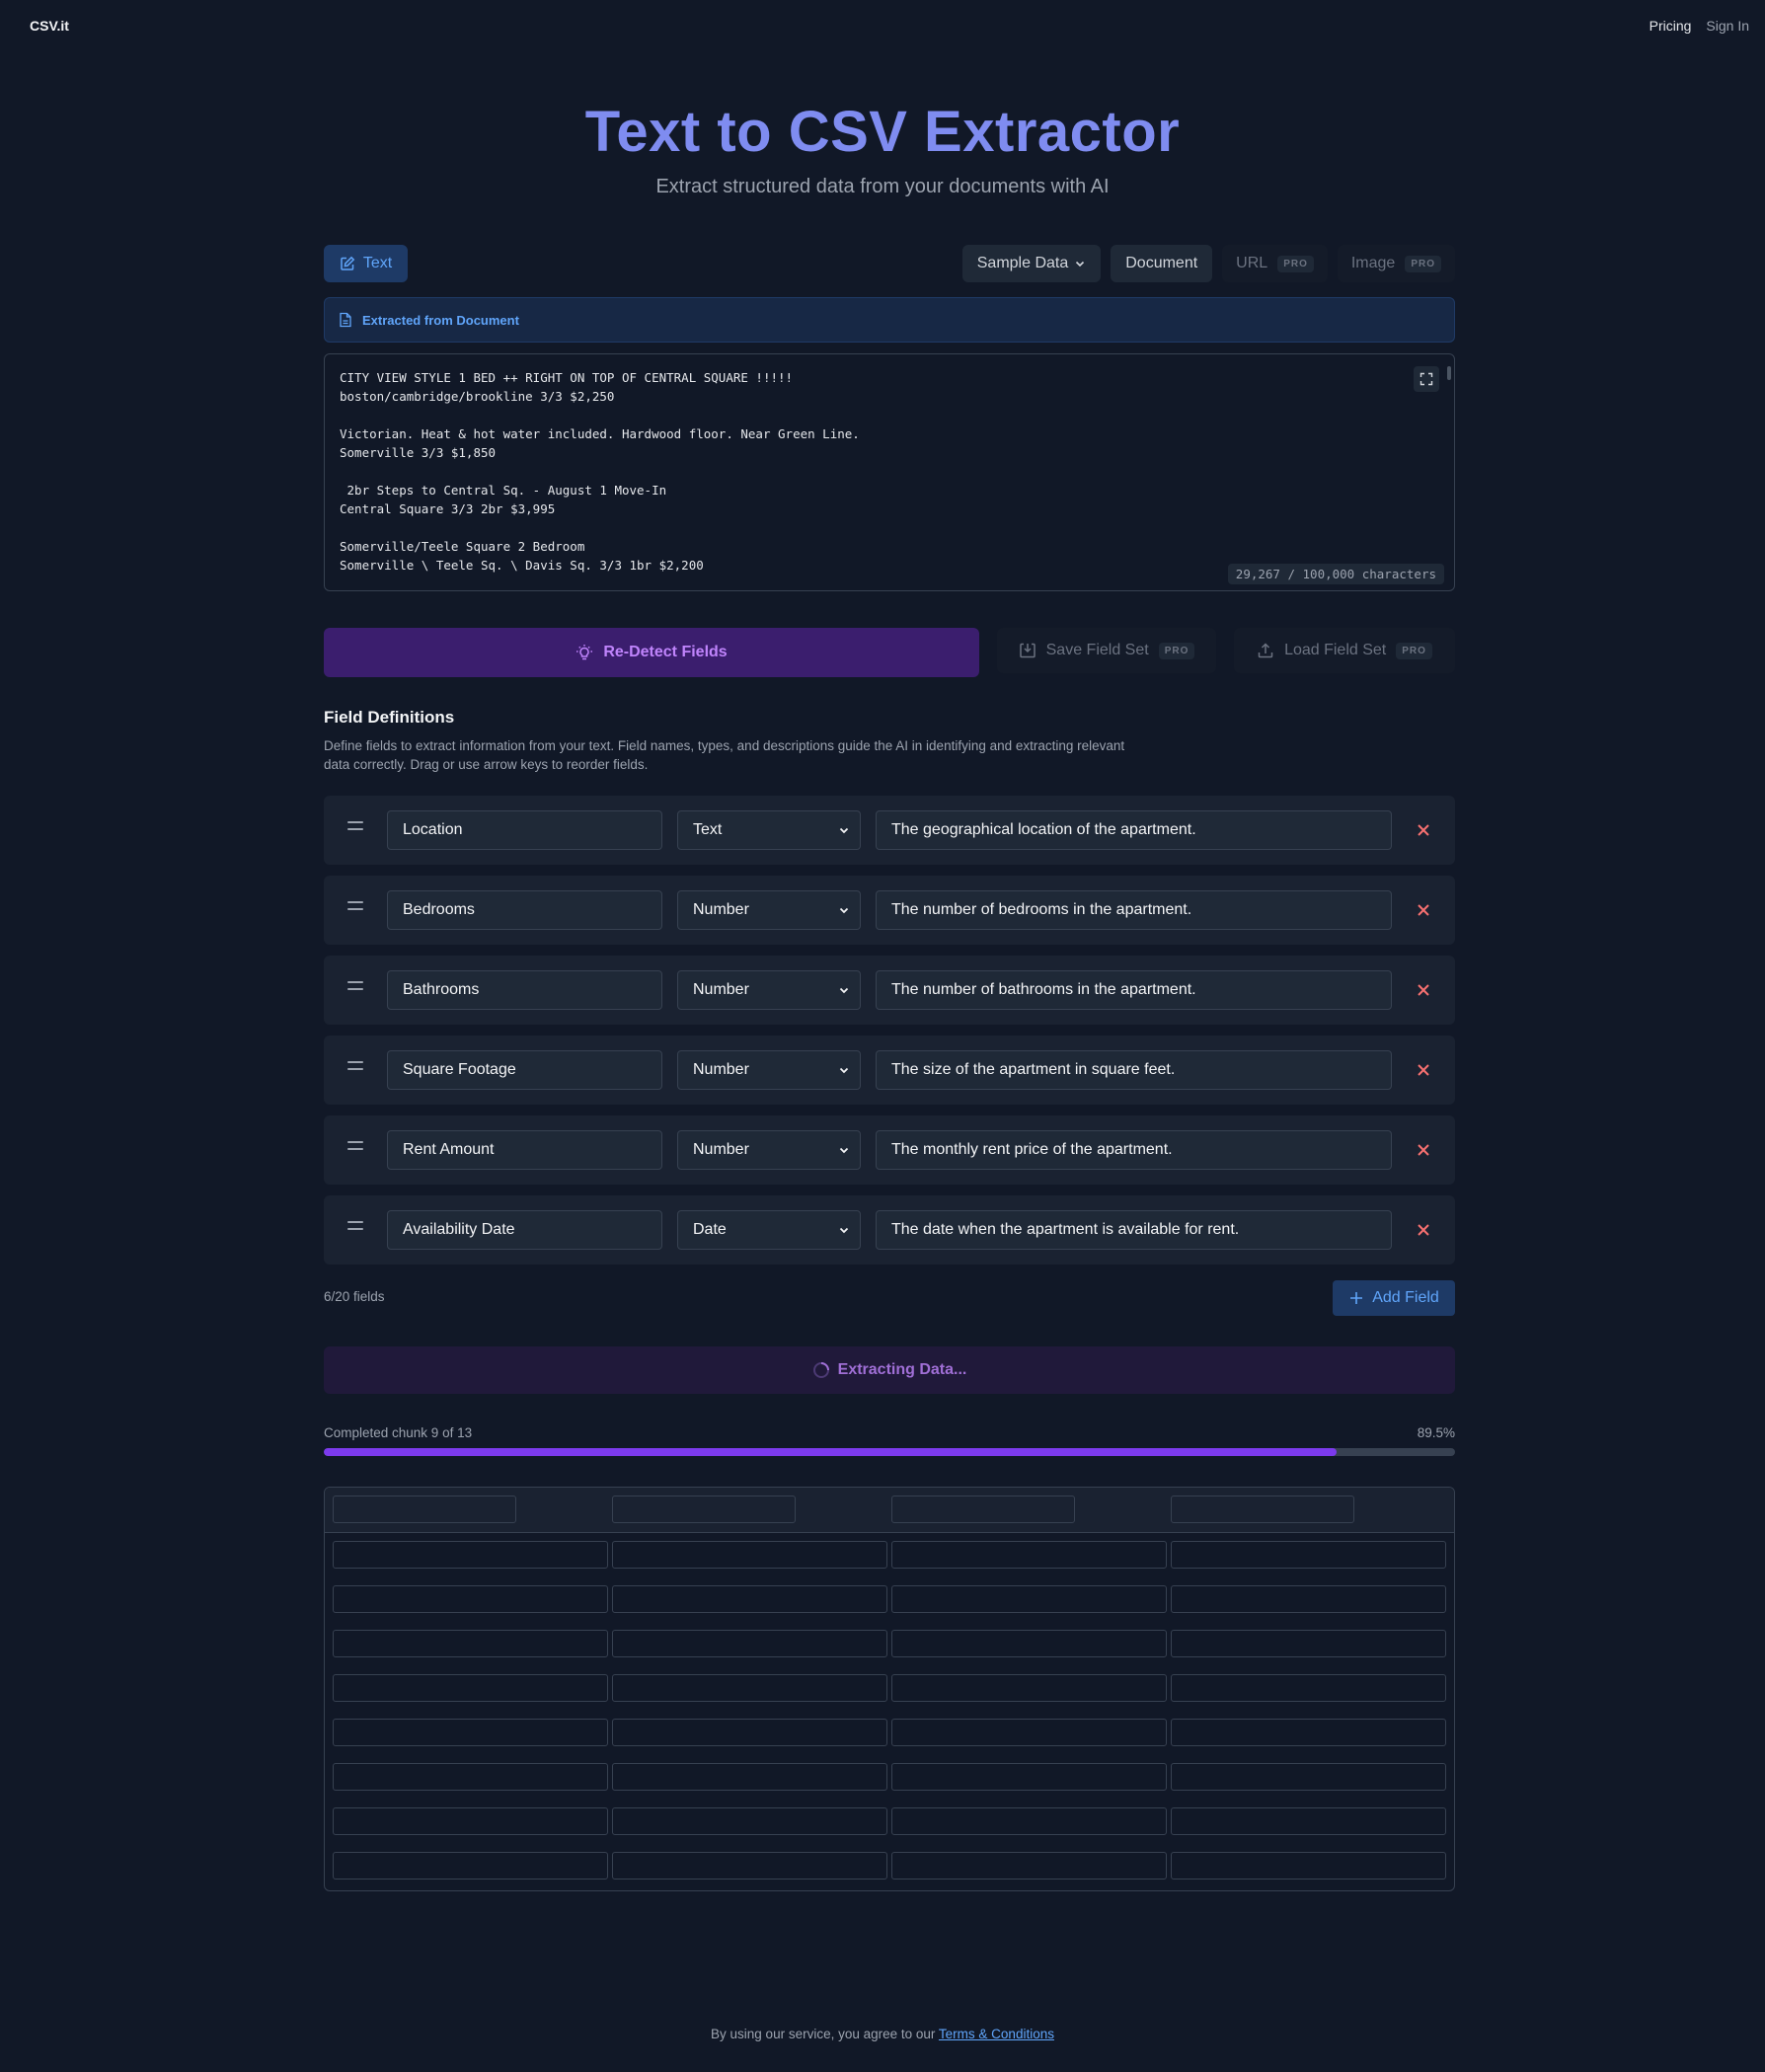 This screenshot has width=1765, height=2072. Describe the element at coordinates (524, 1150) in the screenshot. I see `field-name-input: Rent Amount` at that location.